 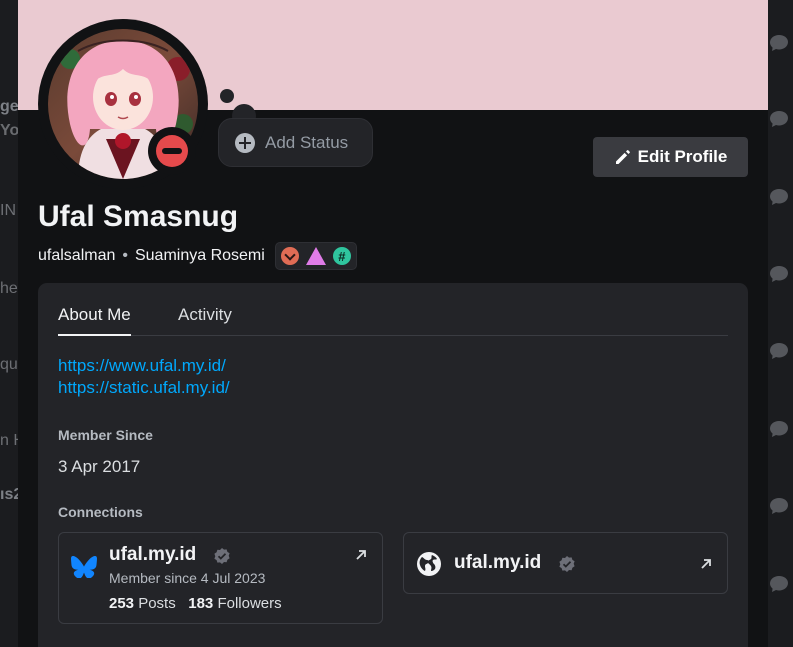 I want to click on background-text: Yo, so click(x=10, y=130).